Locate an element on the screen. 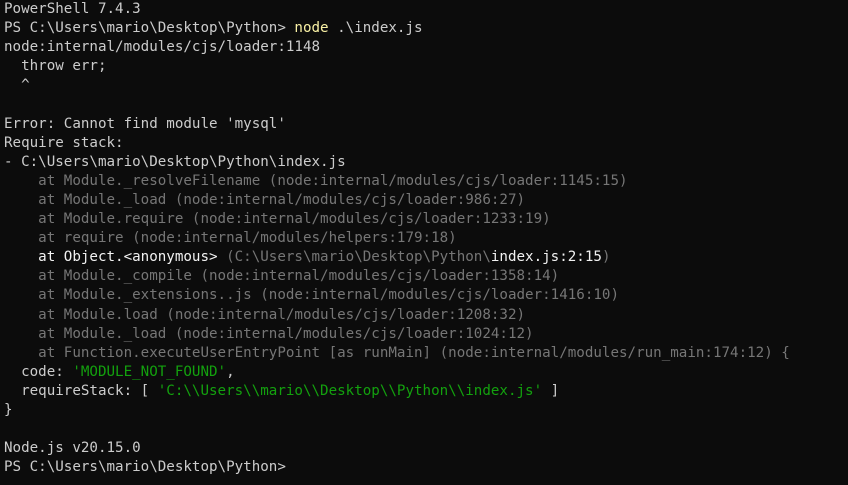 The height and width of the screenshot is (485, 848). code-value: 'MODULE_NOT_FOUND' is located at coordinates (149, 371).